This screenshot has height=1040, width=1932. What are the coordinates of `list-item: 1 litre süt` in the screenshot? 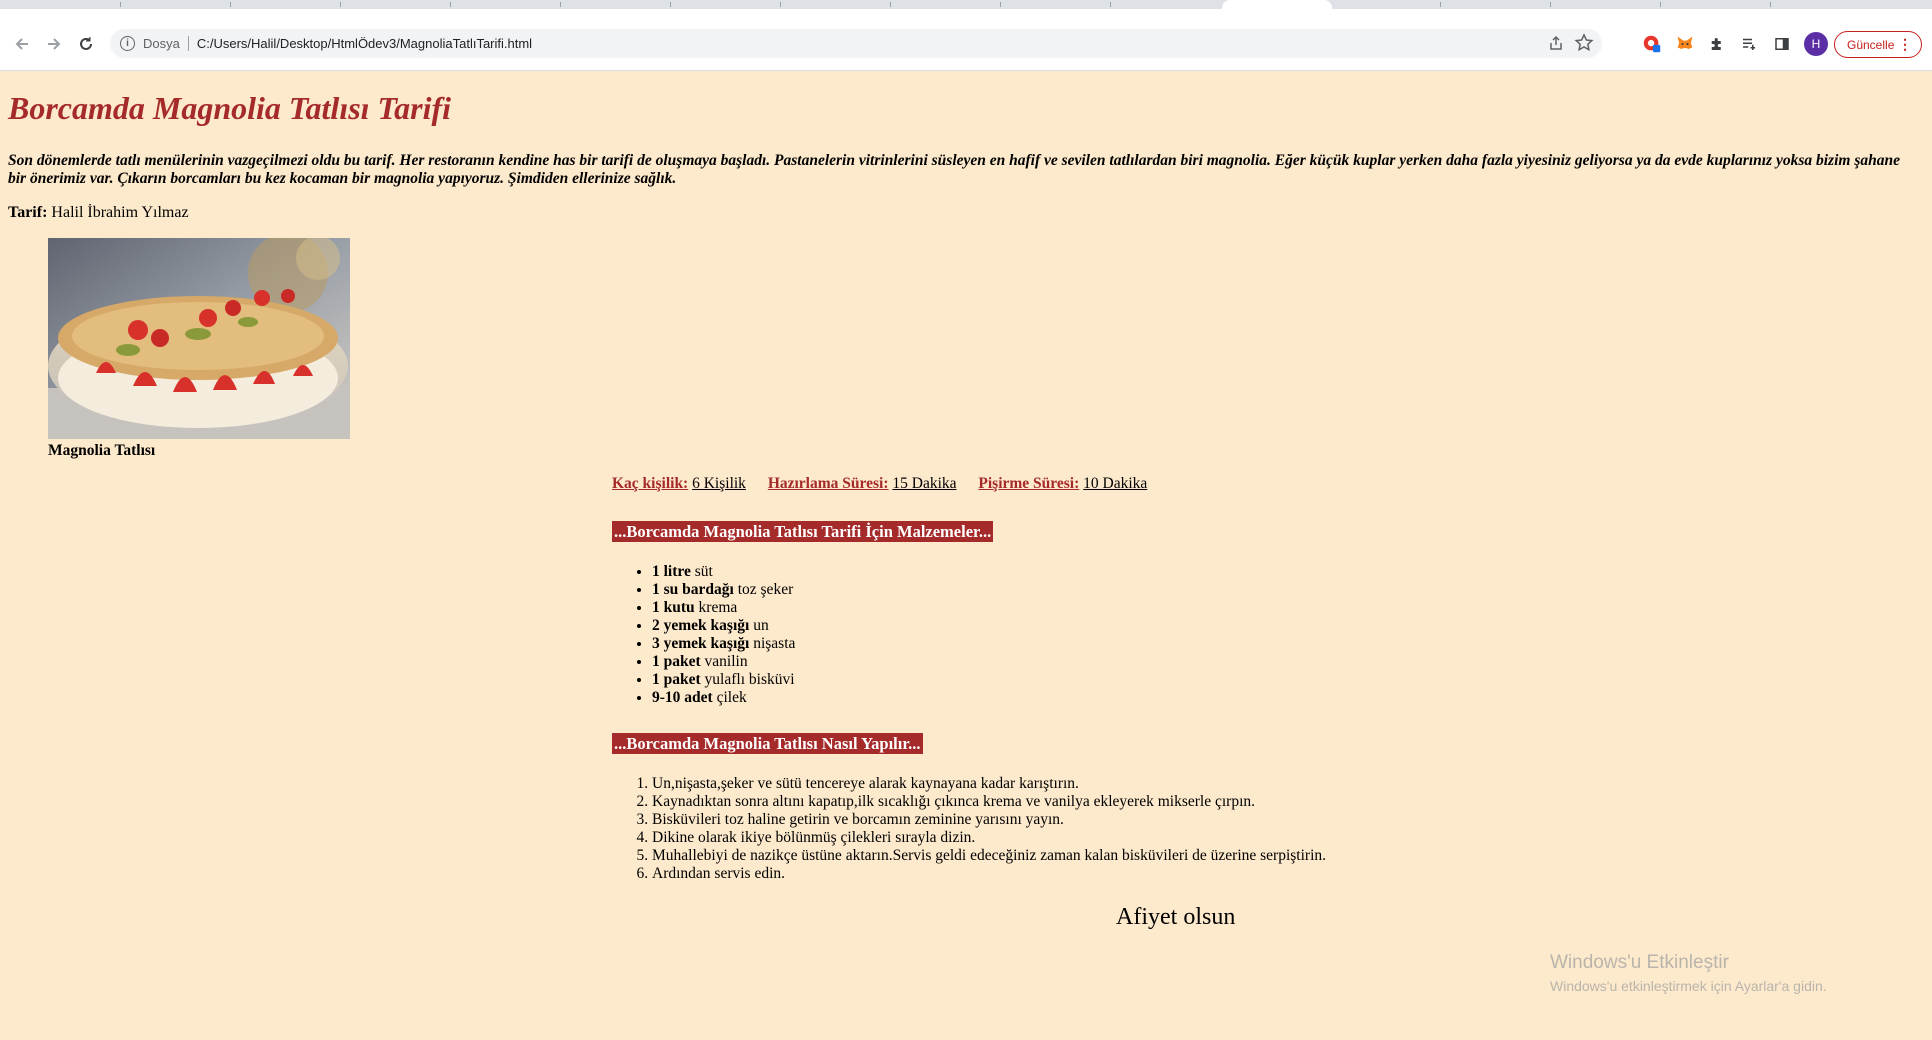 It's located at (723, 572).